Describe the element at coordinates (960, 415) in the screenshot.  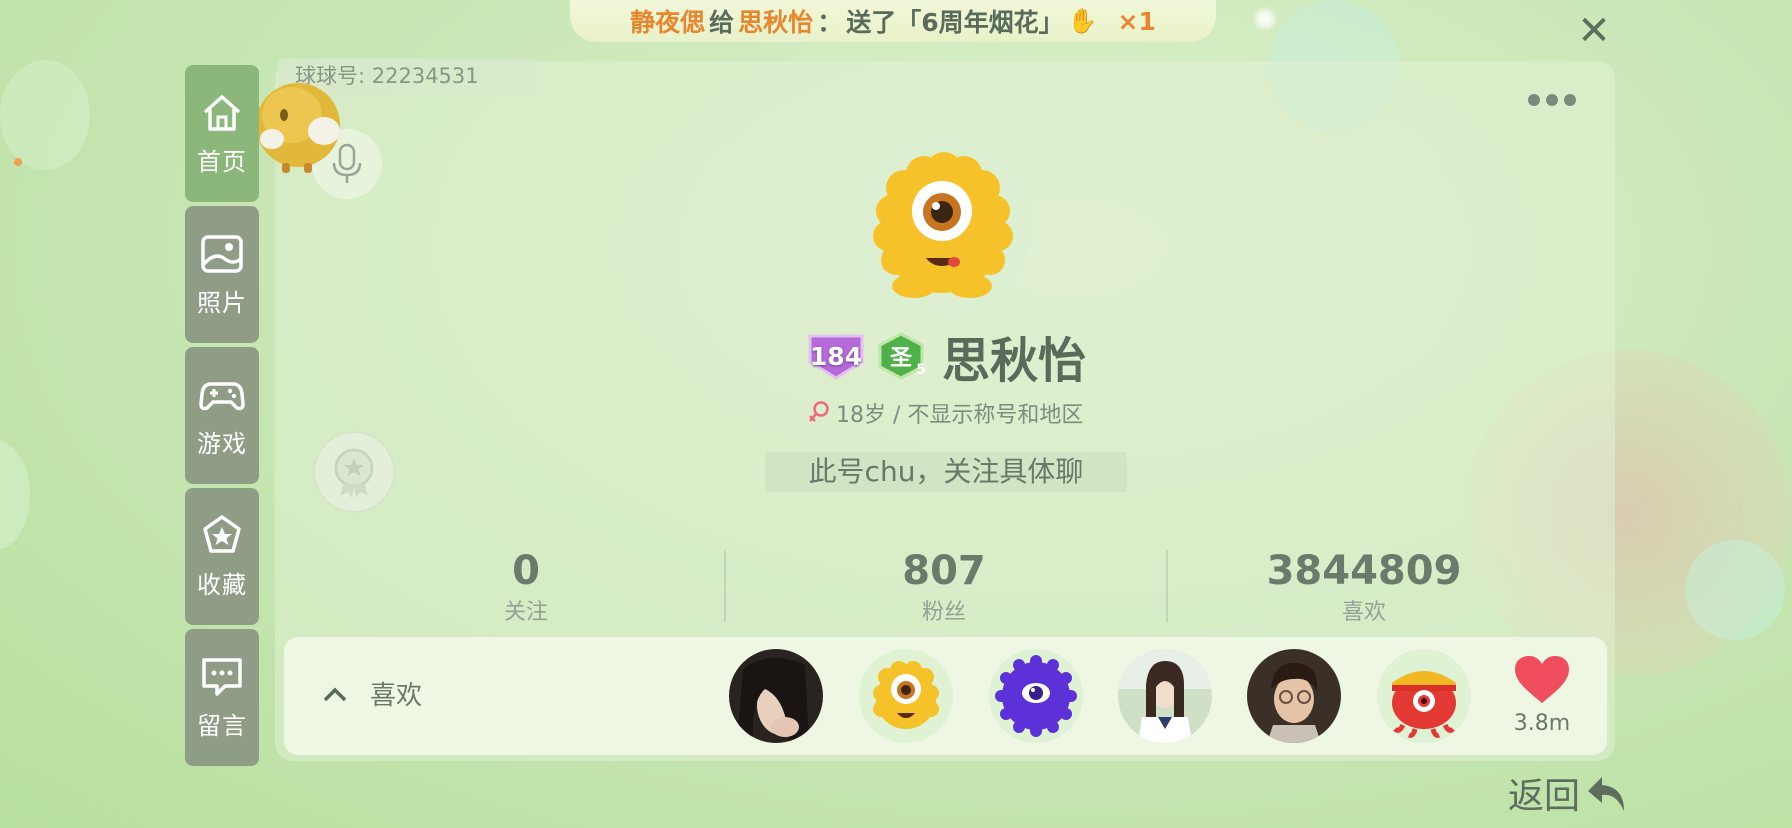
I see `profile-meta-text: 18岁 / 不显示称号和地区` at that location.